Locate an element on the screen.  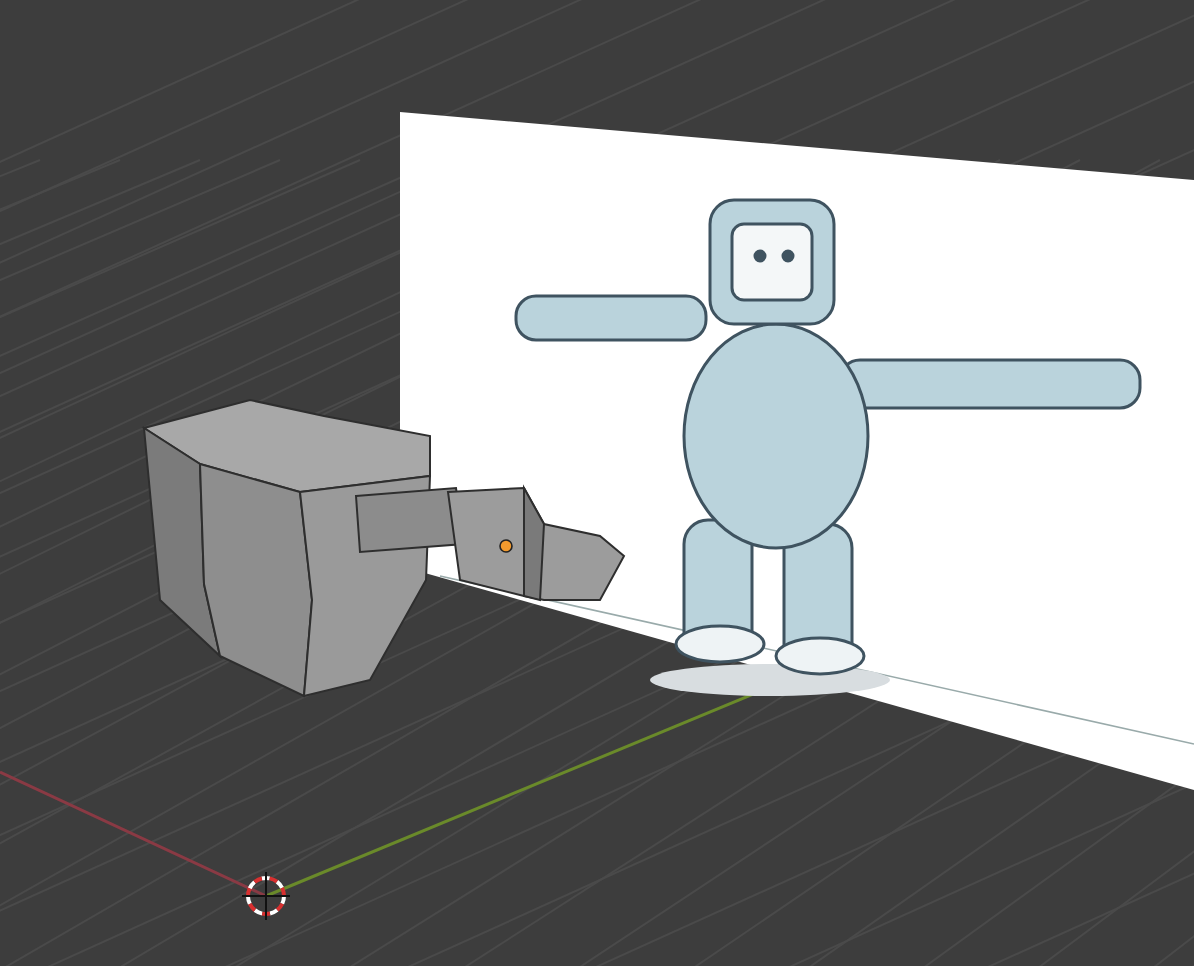
block-model is located at coordinates (286, 548).